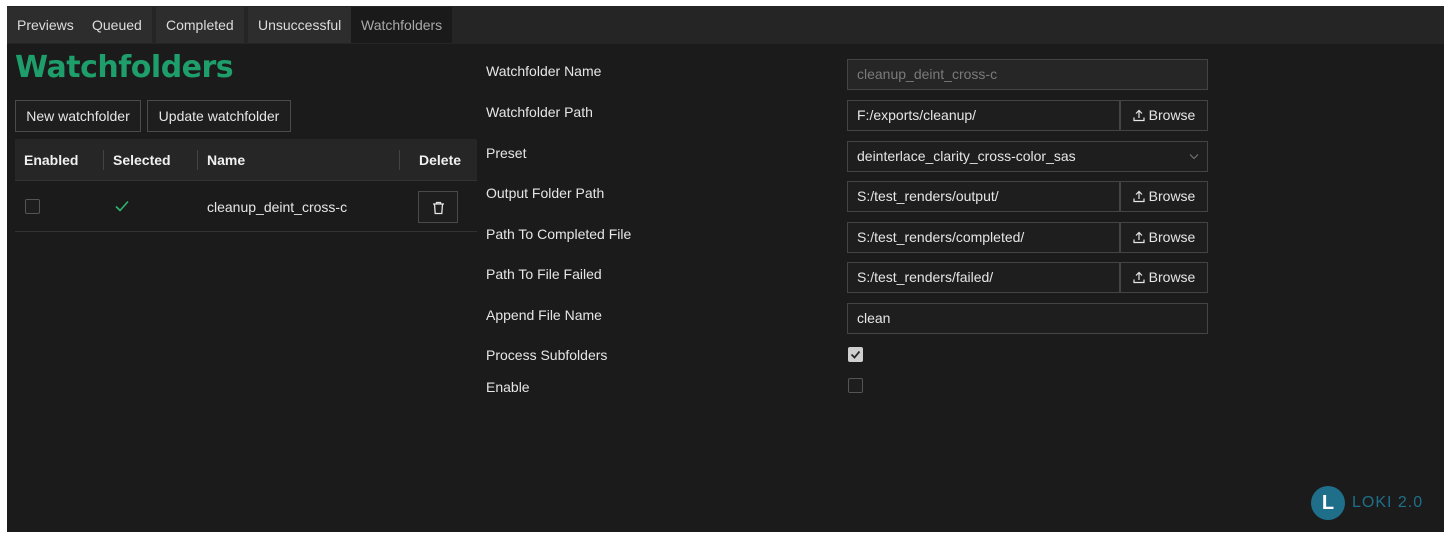 The image size is (1451, 538). I want to click on column-header-delete: Delete, so click(440, 160).